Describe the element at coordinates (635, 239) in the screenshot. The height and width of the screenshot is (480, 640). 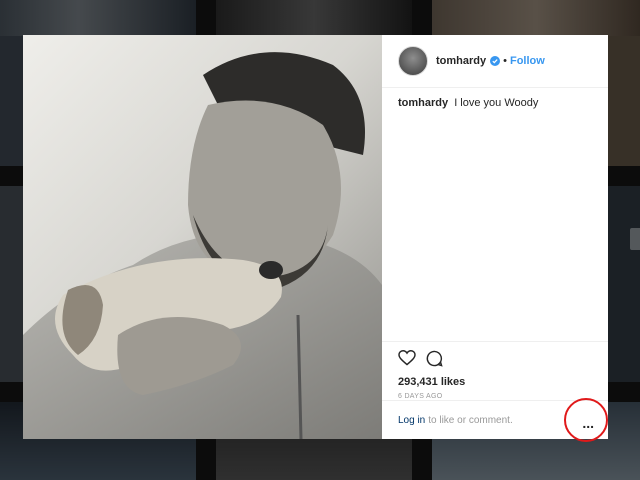
I see `next-post-arrow` at that location.